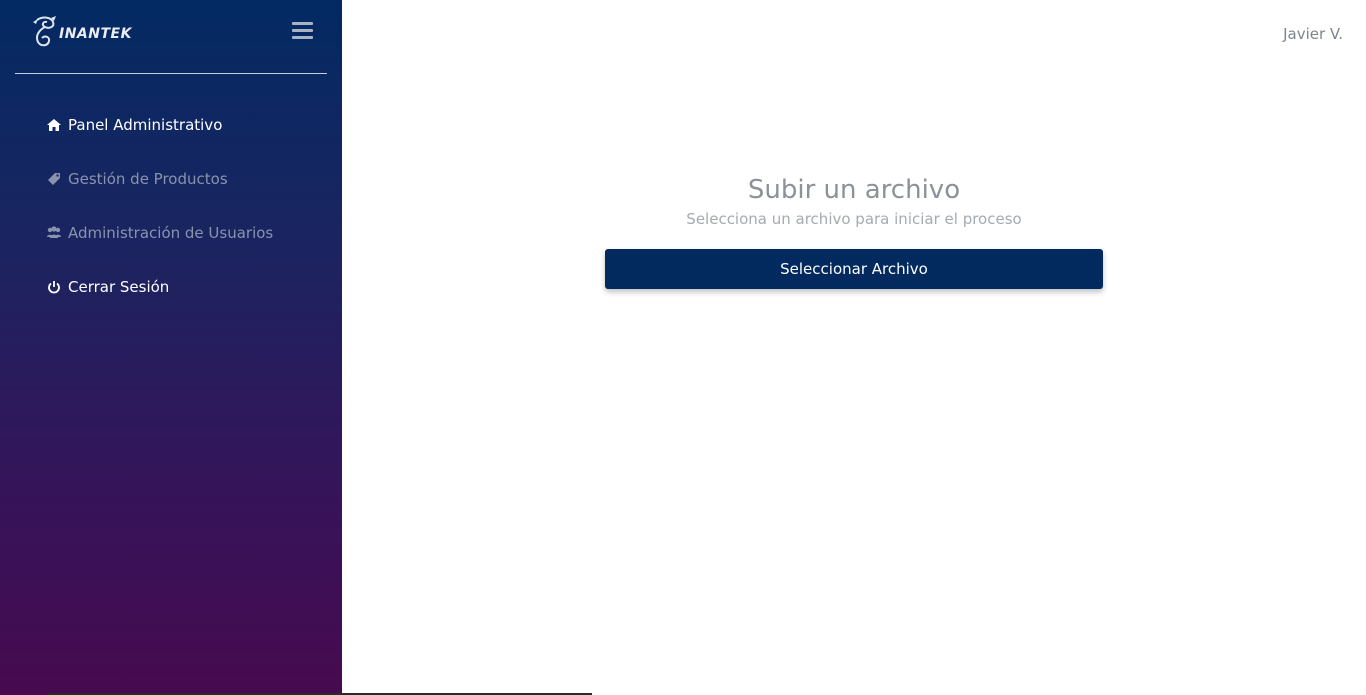 The image size is (1366, 695). What do you see at coordinates (854, 269) in the screenshot?
I see `select-file-button: Seleccionar Archivo` at bounding box center [854, 269].